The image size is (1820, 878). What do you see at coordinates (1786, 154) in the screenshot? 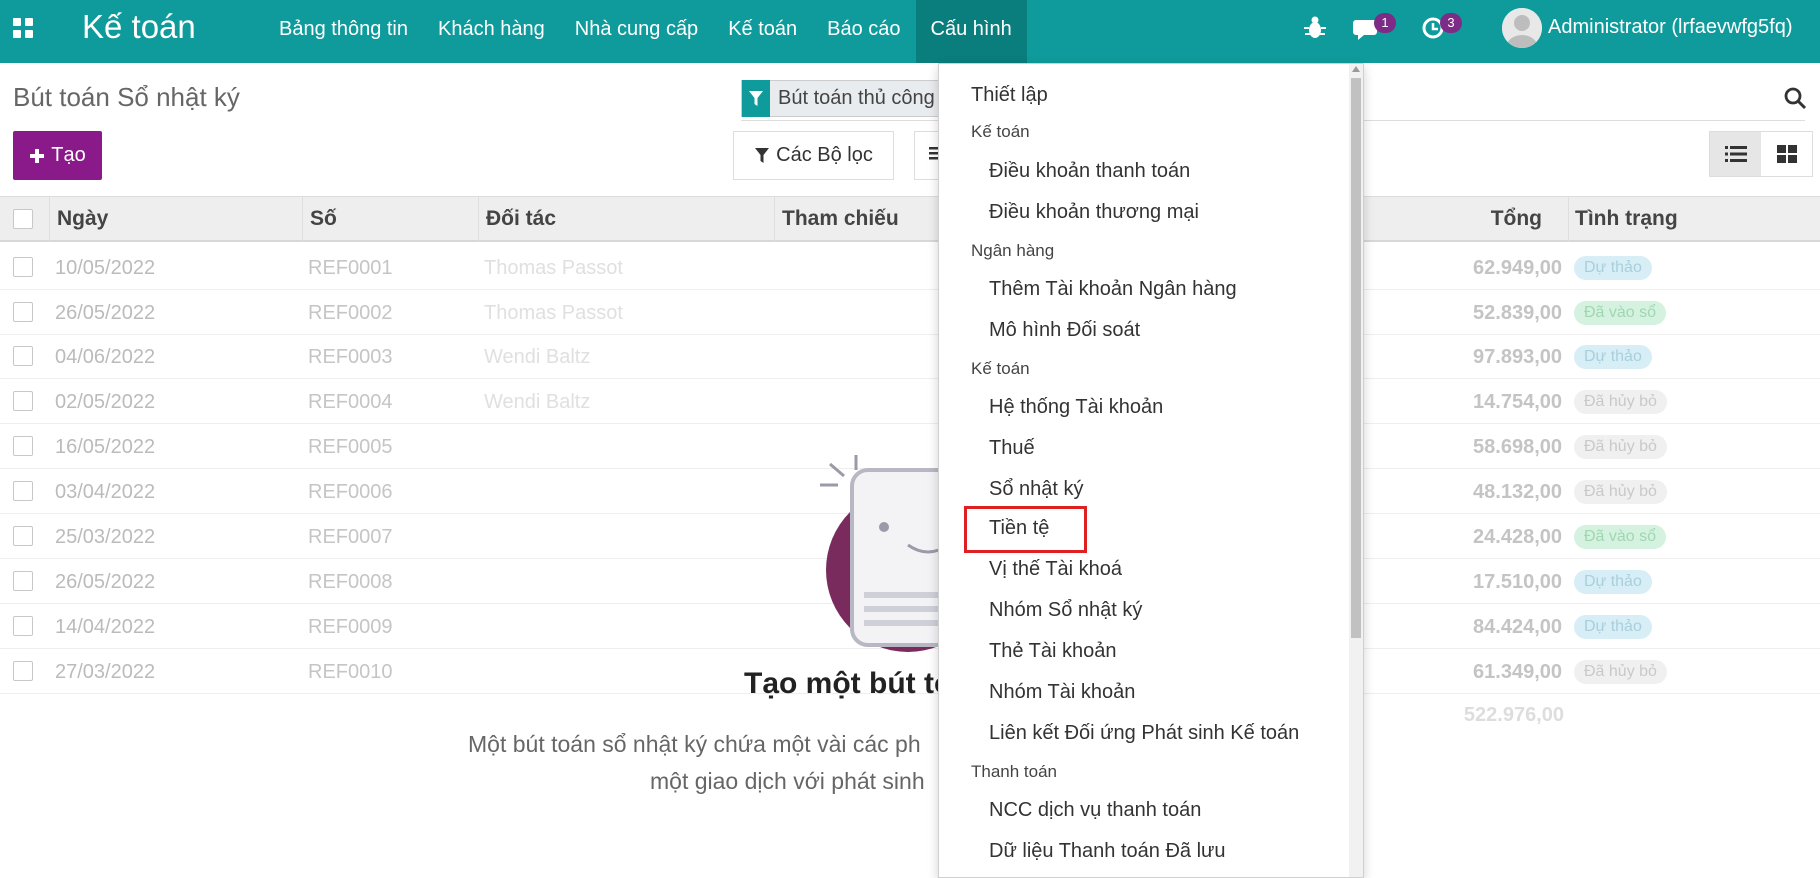
I see `kanban-view-icon` at bounding box center [1786, 154].